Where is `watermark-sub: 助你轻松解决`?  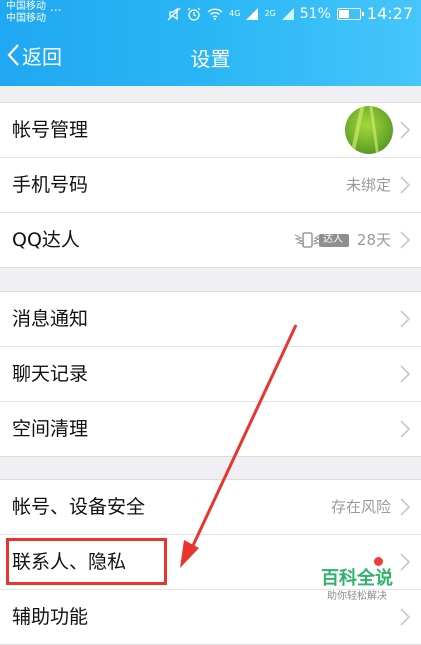
watermark-sub: 助你轻松解决 is located at coordinates (357, 596).